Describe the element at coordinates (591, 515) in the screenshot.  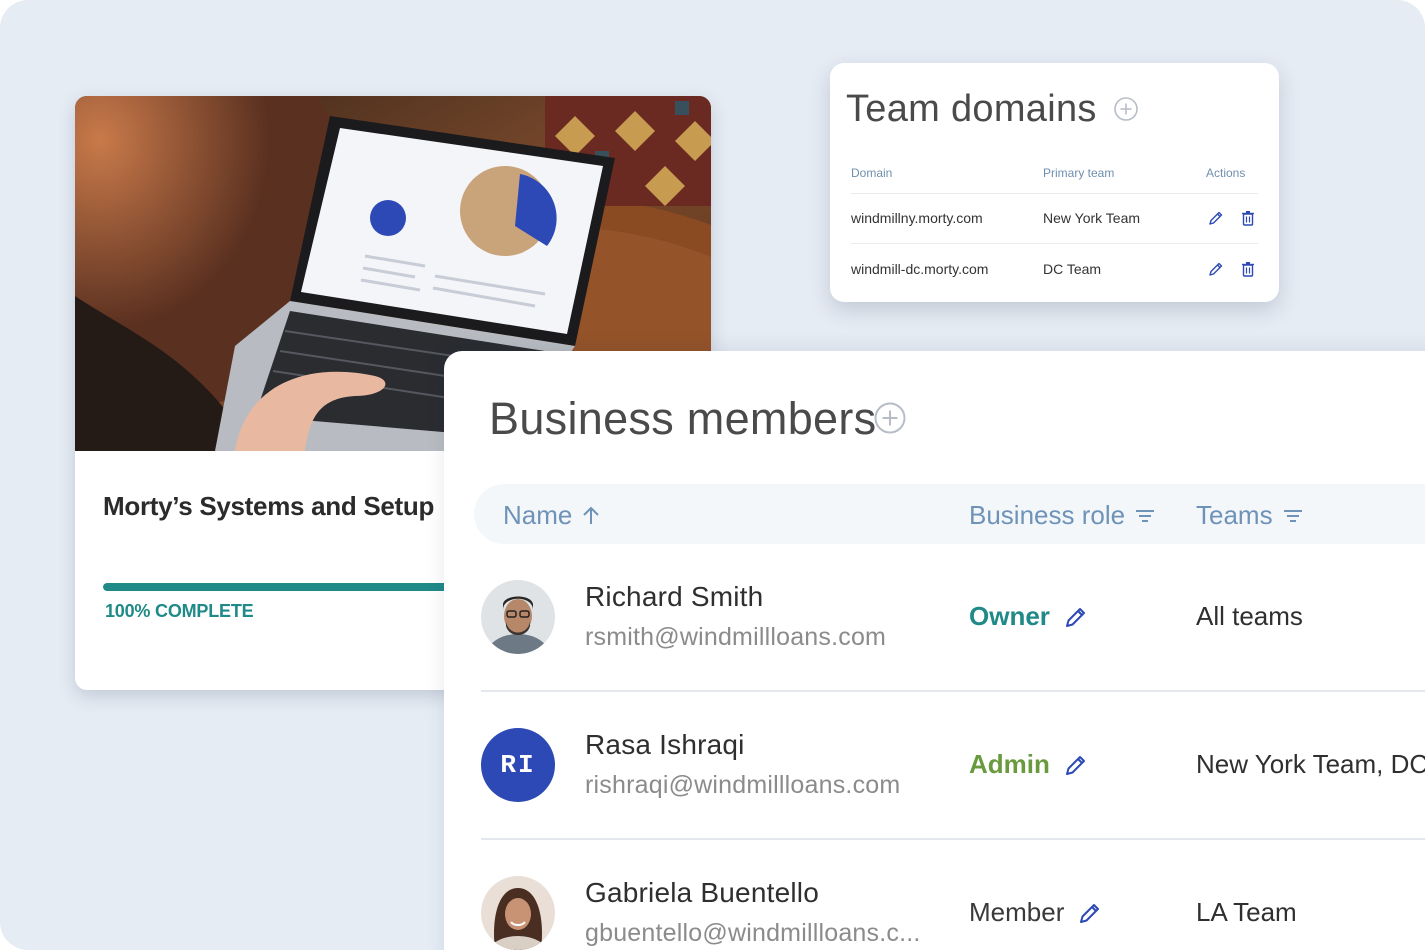
I see `arrow-up-icon` at that location.